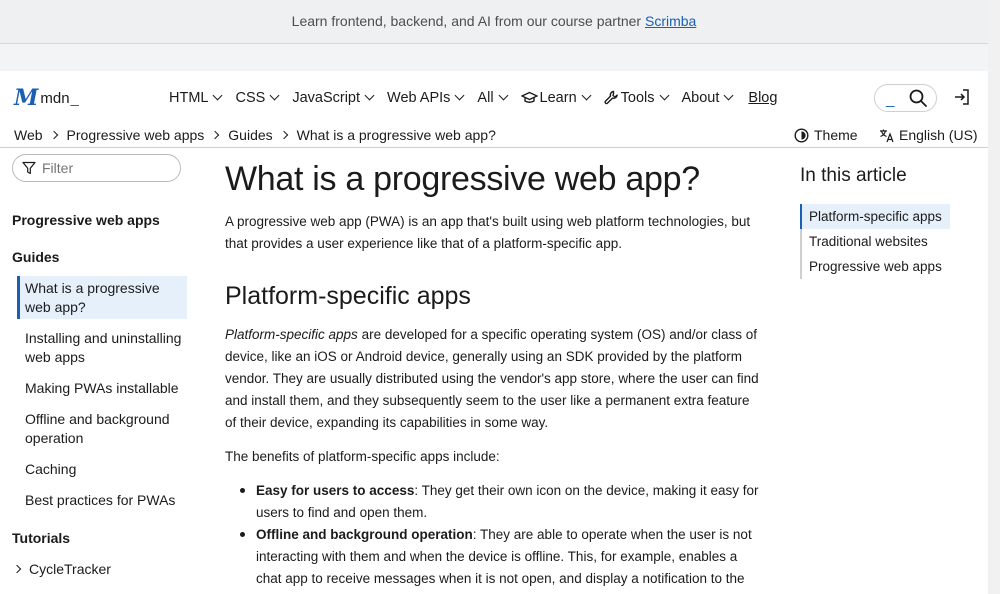 The height and width of the screenshot is (594, 1000). Describe the element at coordinates (419, 97) in the screenshot. I see `menu-web-apis-label: Web APIs` at that location.